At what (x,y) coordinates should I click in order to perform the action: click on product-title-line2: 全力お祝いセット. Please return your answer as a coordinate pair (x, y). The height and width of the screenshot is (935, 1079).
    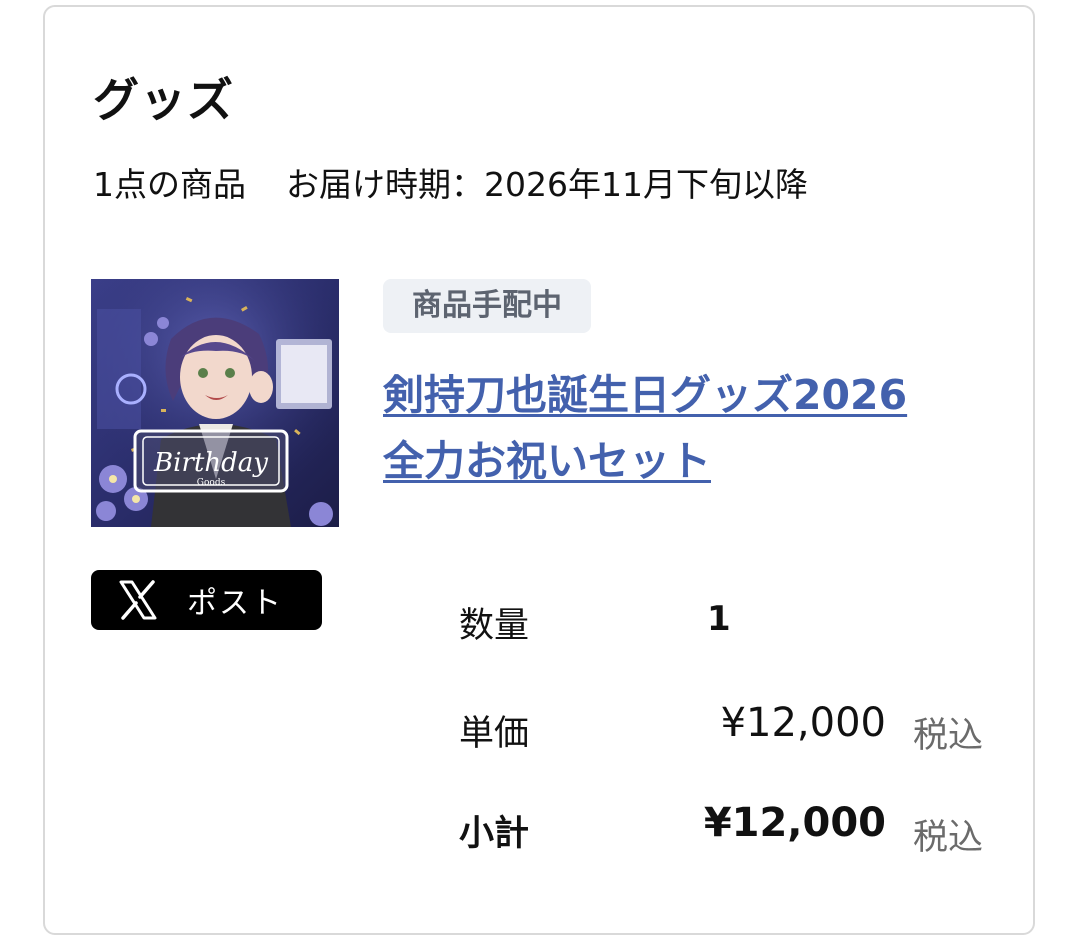
    Looking at the image, I should click on (547, 461).